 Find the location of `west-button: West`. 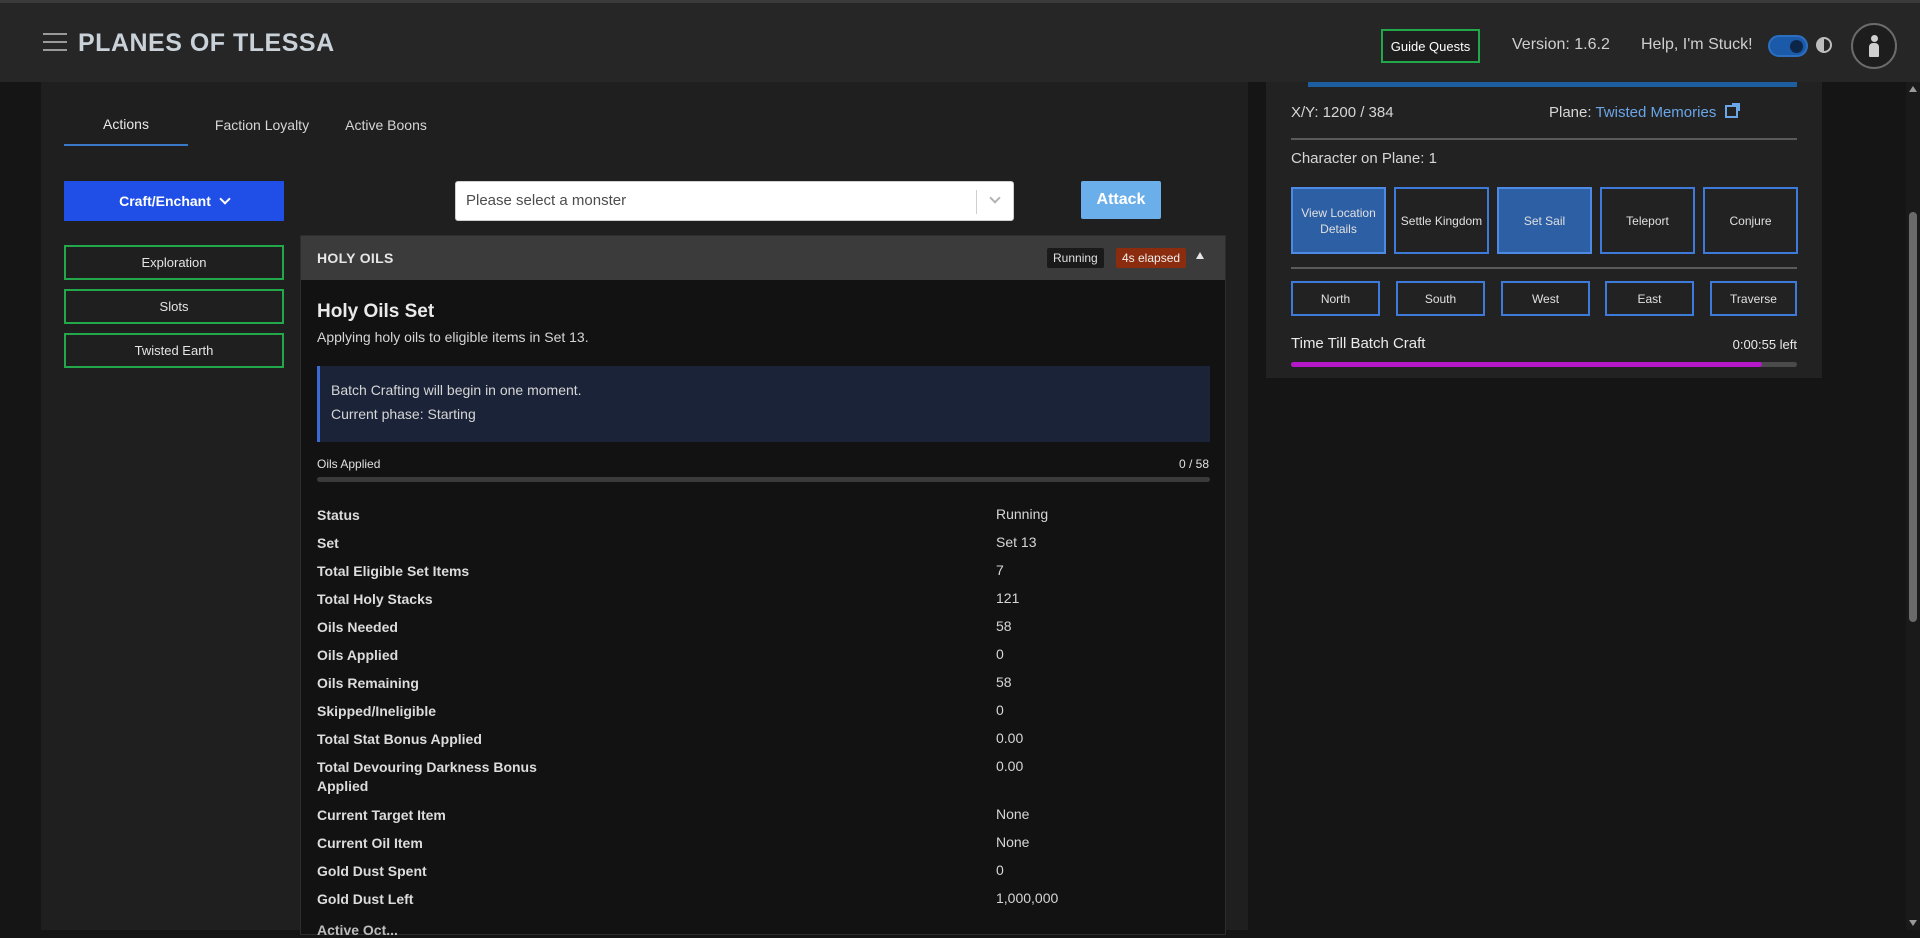

west-button: West is located at coordinates (1545, 298).